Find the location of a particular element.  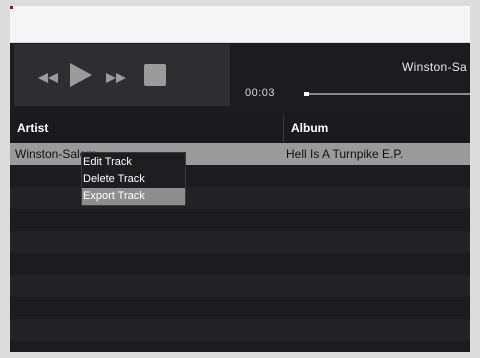

menu-item-edit-track: Edit Track is located at coordinates (133, 162).